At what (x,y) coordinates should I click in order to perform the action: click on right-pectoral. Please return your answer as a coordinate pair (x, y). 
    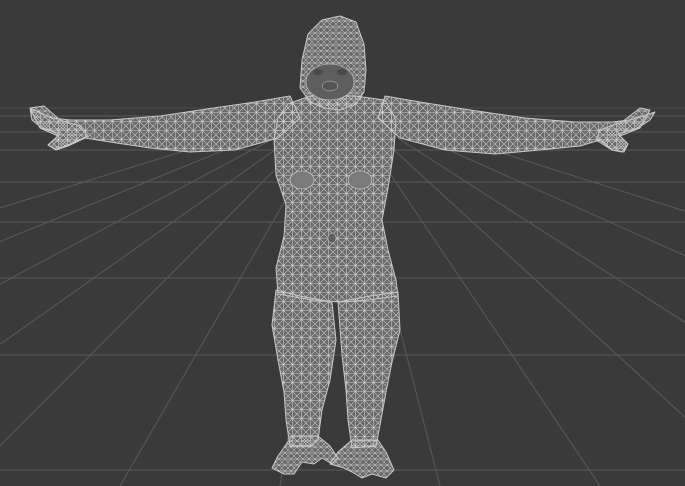
    Looking at the image, I should click on (360, 180).